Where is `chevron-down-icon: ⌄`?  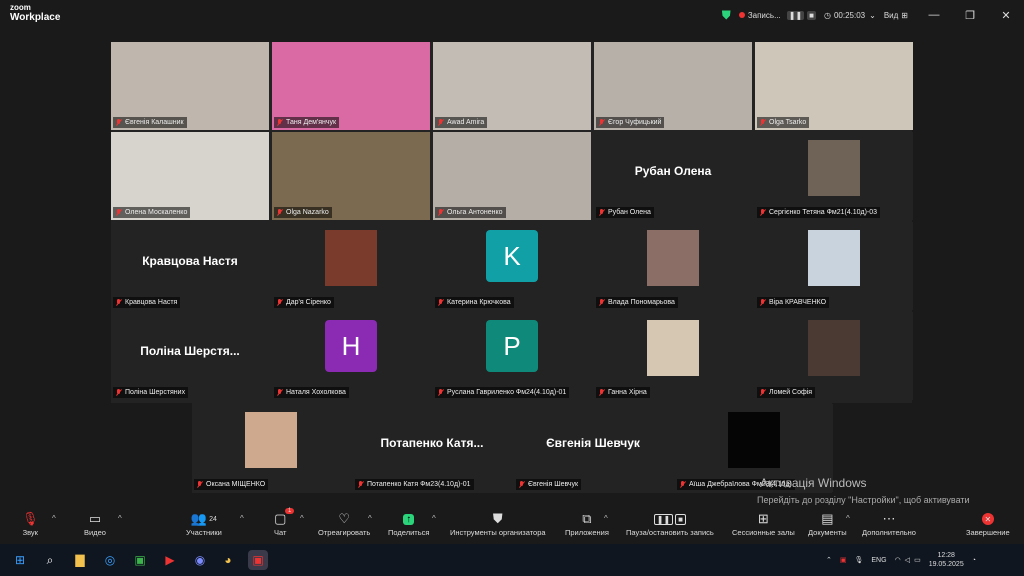
chevron-down-icon: ⌄ is located at coordinates (872, 15).